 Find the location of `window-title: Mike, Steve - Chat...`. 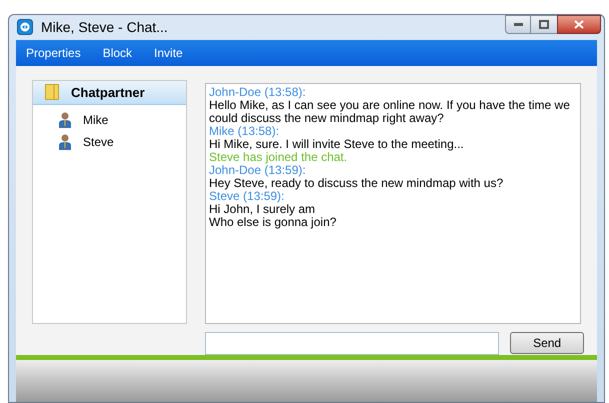

window-title: Mike, Steve - Chat... is located at coordinates (104, 27).